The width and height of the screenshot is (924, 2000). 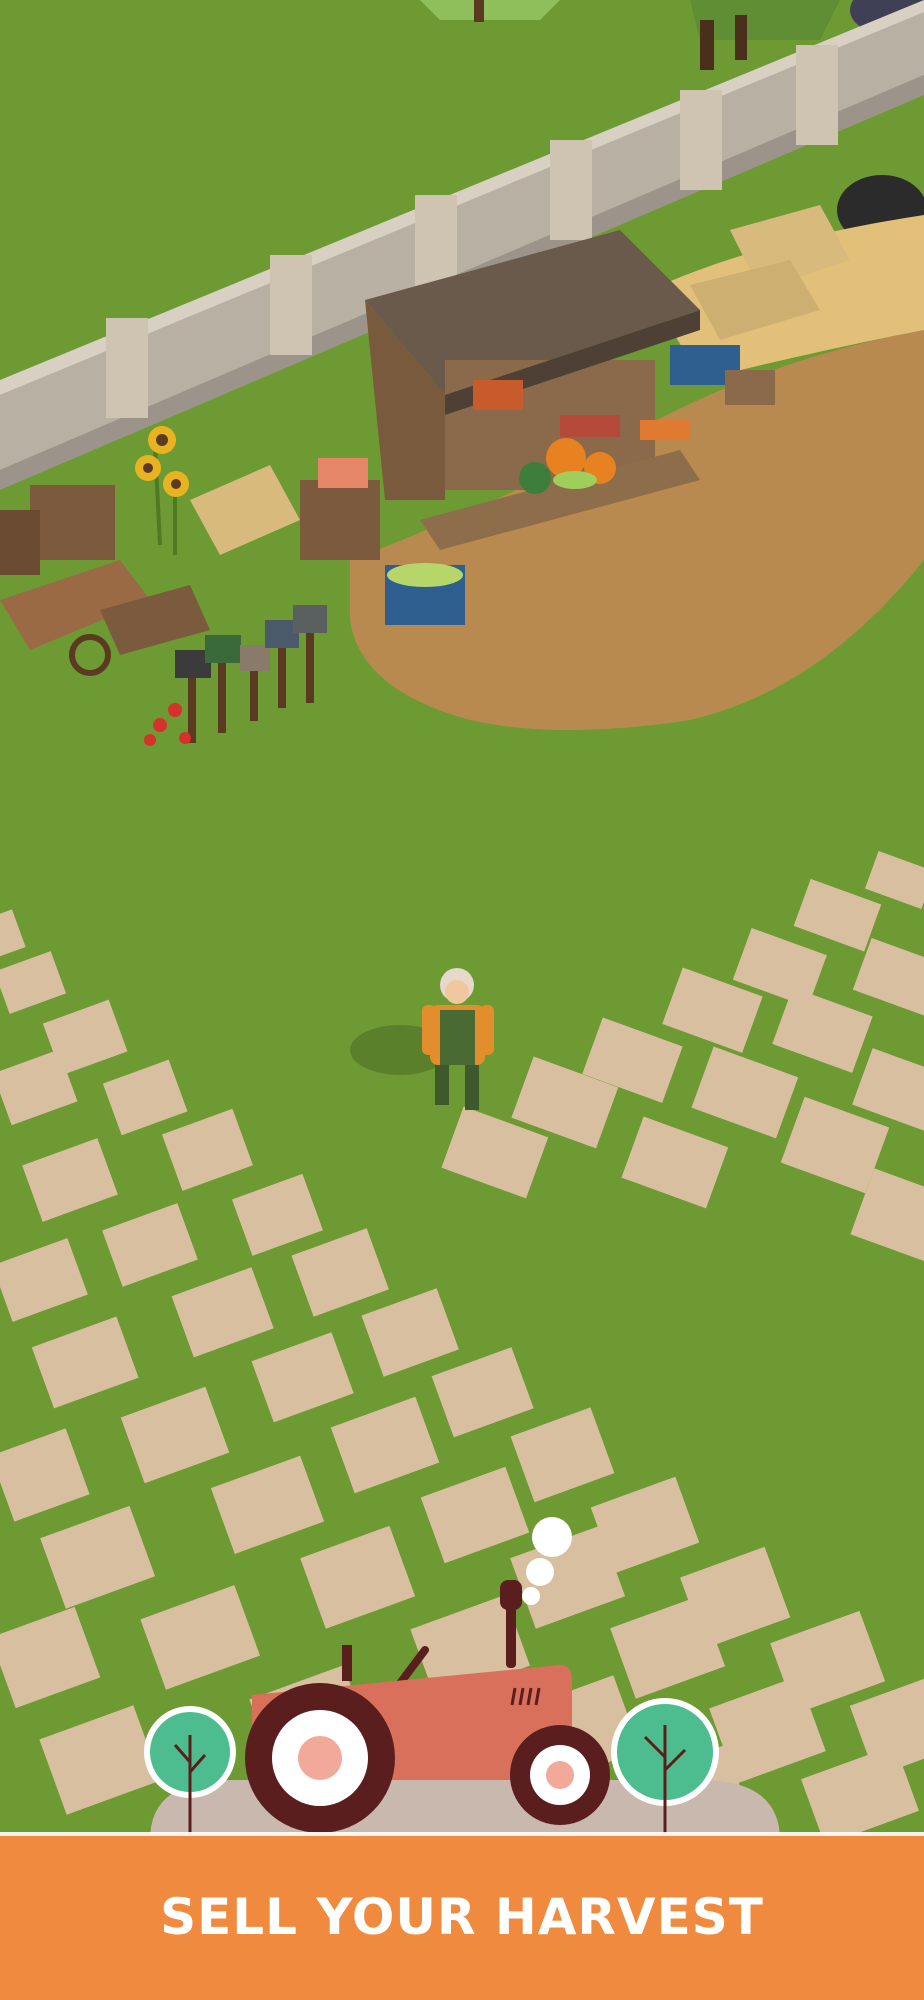 I want to click on banner-title: SELL YOUR HARVEST, so click(x=462, y=1917).